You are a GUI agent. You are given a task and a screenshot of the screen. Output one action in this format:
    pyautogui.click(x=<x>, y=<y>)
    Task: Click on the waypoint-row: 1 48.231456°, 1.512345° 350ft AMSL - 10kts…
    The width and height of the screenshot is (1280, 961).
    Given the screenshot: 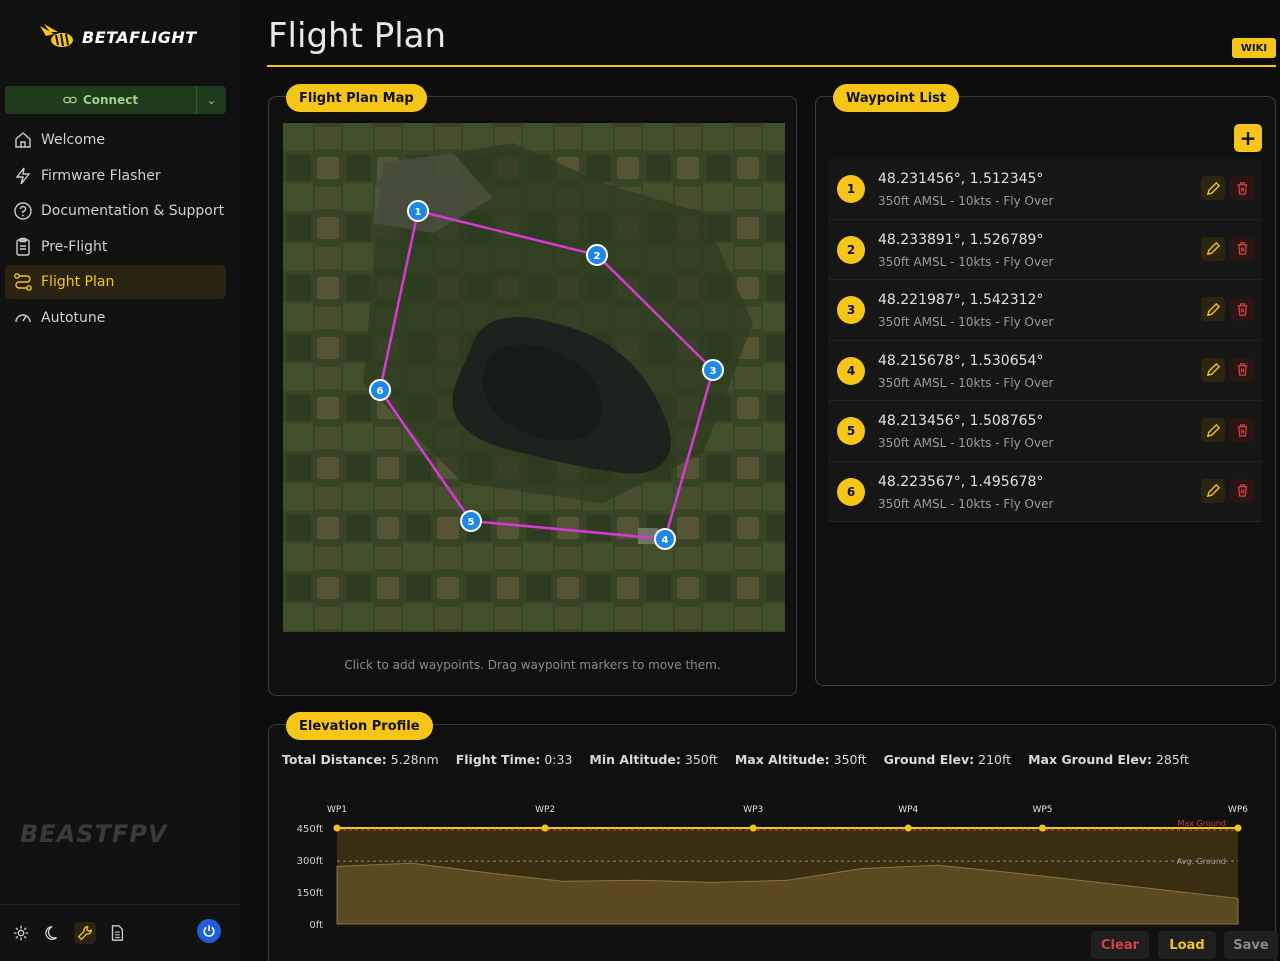 What is the action you would take?
    pyautogui.click(x=1045, y=189)
    